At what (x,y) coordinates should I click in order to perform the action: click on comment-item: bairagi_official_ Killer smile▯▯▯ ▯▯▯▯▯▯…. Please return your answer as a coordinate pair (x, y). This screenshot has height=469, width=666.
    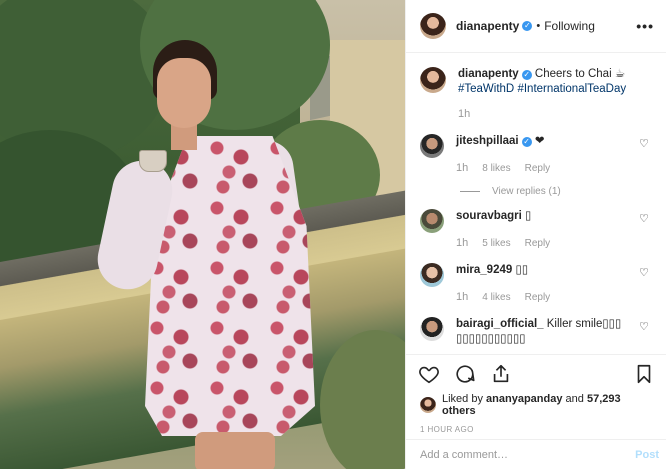
    Looking at the image, I should click on (537, 332).